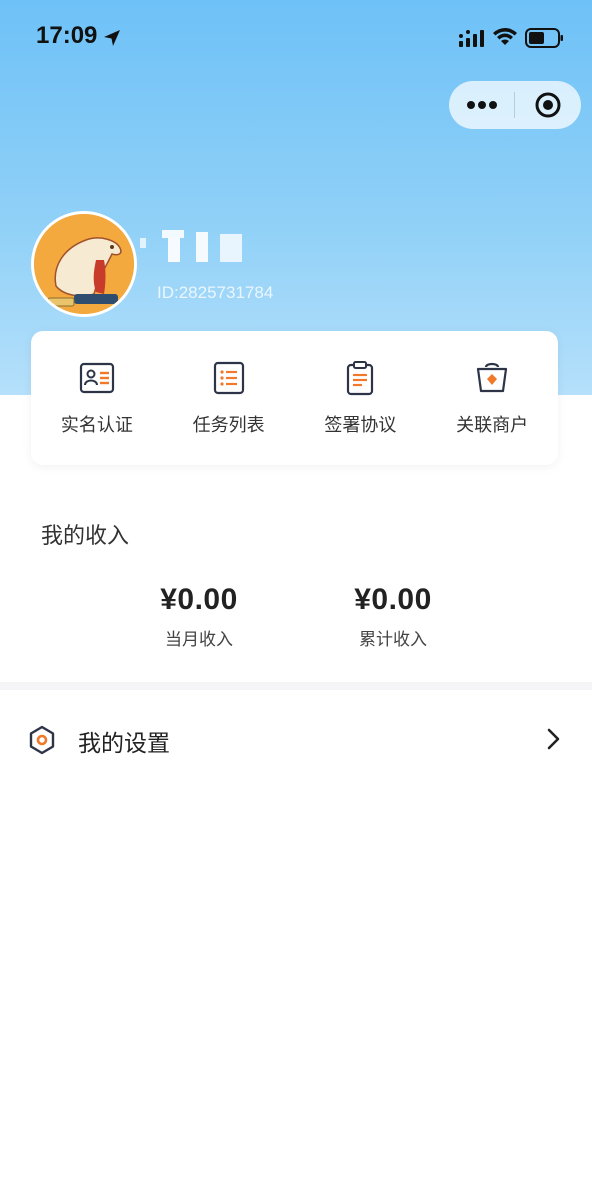 The width and height of the screenshot is (592, 1183). What do you see at coordinates (296, 38) in the screenshot?
I see `status-bar: 17:09` at bounding box center [296, 38].